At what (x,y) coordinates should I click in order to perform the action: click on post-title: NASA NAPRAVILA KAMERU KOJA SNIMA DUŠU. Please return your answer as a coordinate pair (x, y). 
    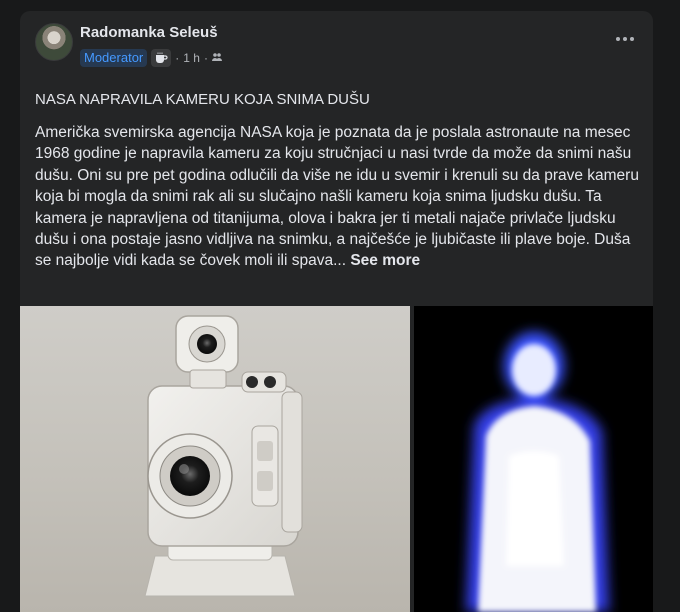
    Looking at the image, I should click on (202, 99).